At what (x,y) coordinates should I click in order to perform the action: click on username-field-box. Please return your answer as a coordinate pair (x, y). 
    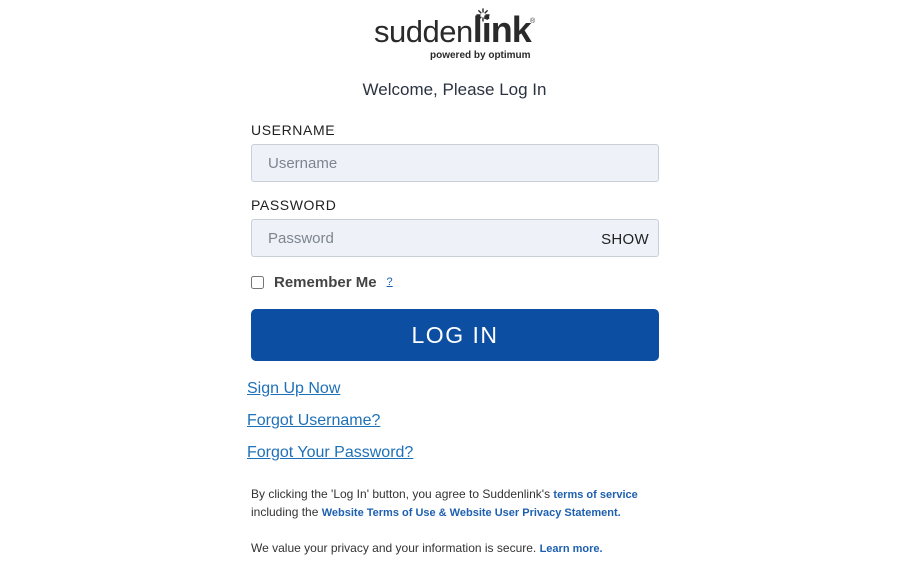
    Looking at the image, I should click on (455, 163).